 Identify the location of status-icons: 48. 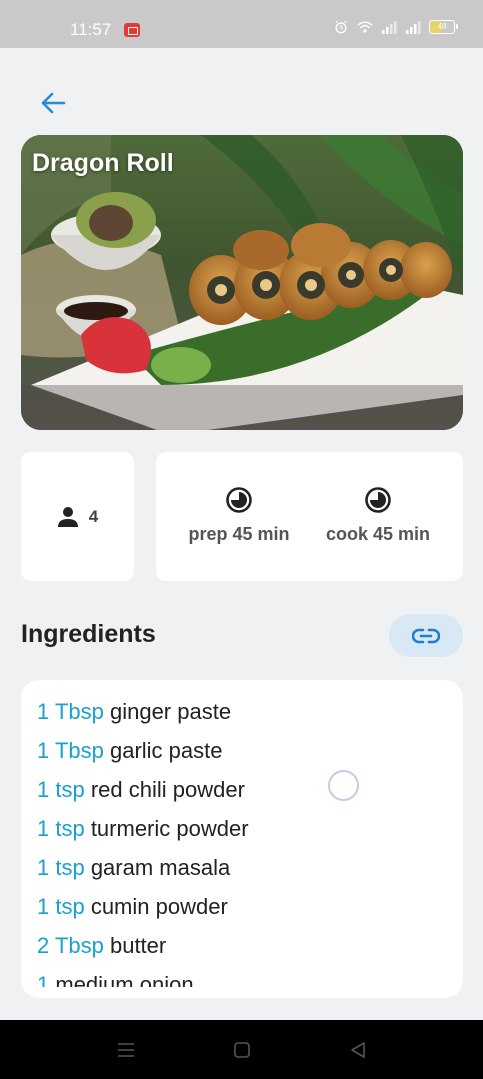
(395, 27).